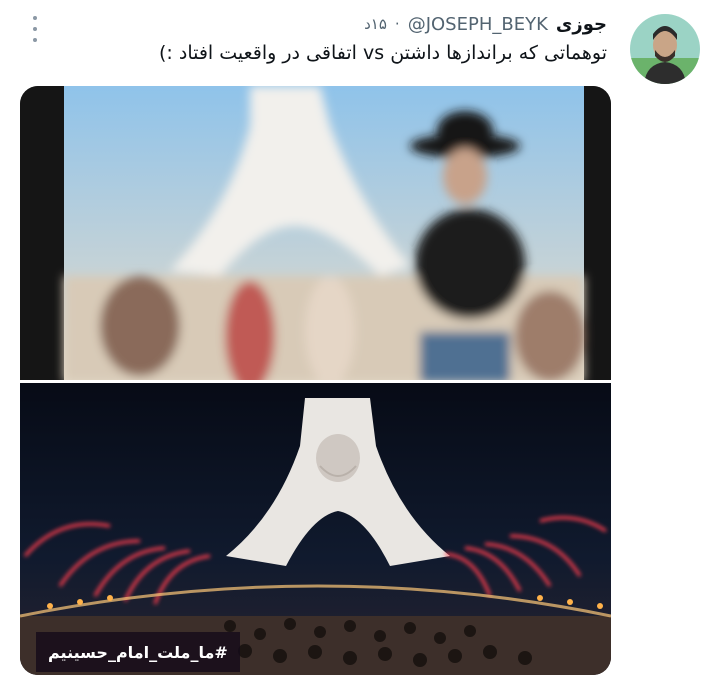 Image resolution: width=717 pixels, height=694 pixels. I want to click on media-hashtag-overlay: #ما_ملت_امام_حسینیم, so click(138, 652).